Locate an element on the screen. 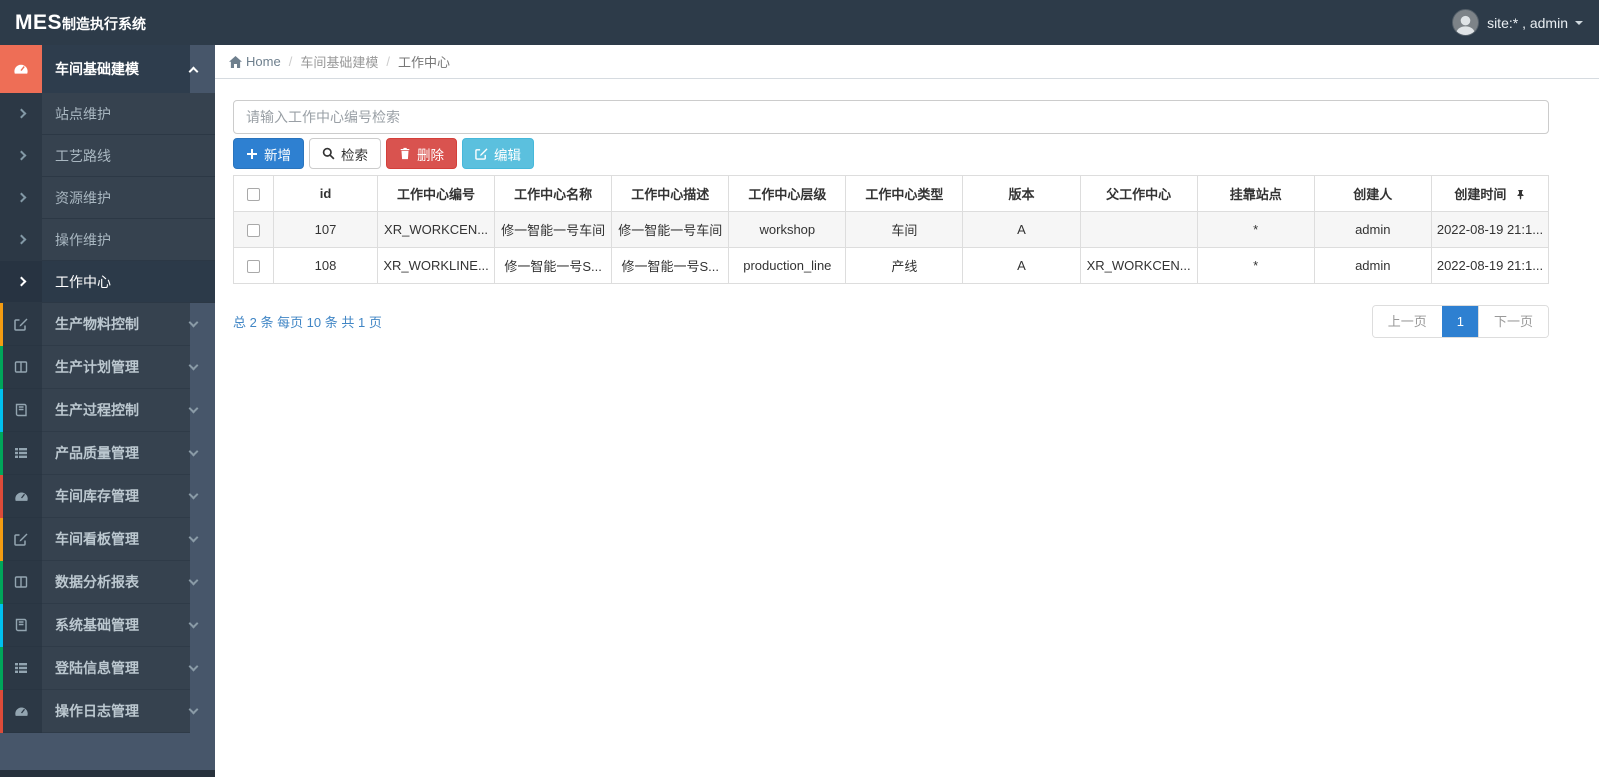 This screenshot has height=777, width=1599. sidebar-item-label: 车间库存管理 is located at coordinates (116, 496).